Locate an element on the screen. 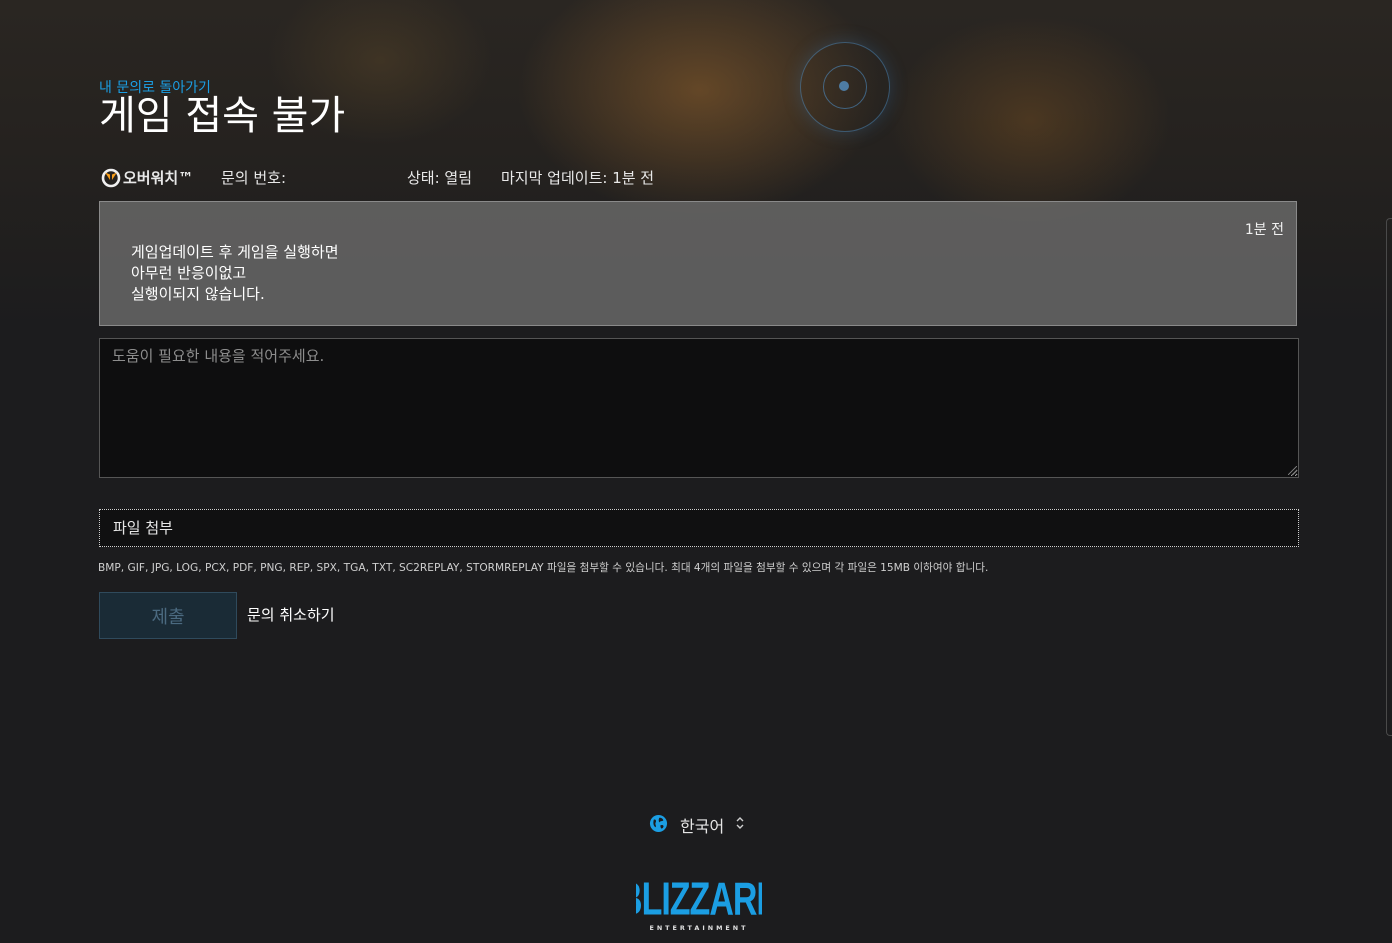 Image resolution: width=1392 pixels, height=943 pixels. blizzard-logo: BLIZZARD ENTERTAINMENT is located at coordinates (699, 902).